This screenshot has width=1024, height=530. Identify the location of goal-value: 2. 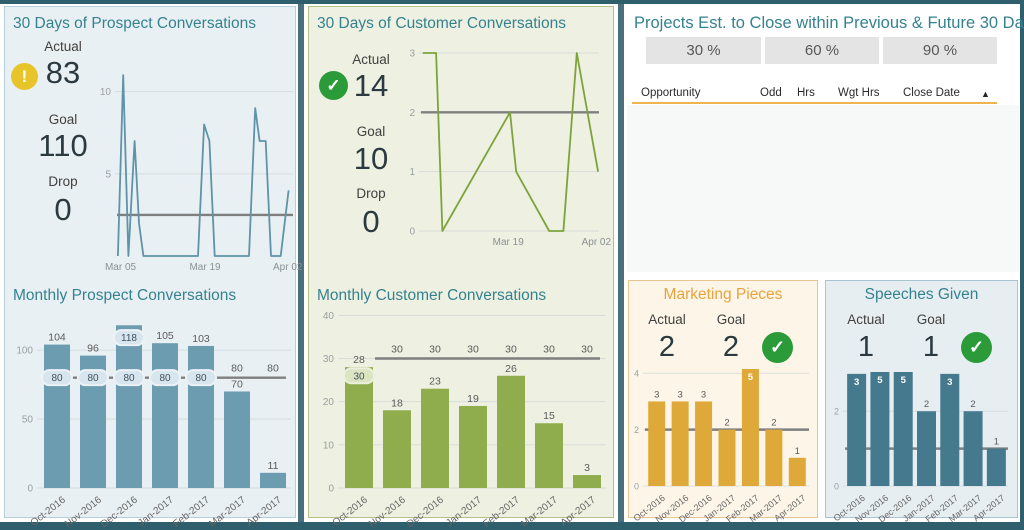
(731, 347).